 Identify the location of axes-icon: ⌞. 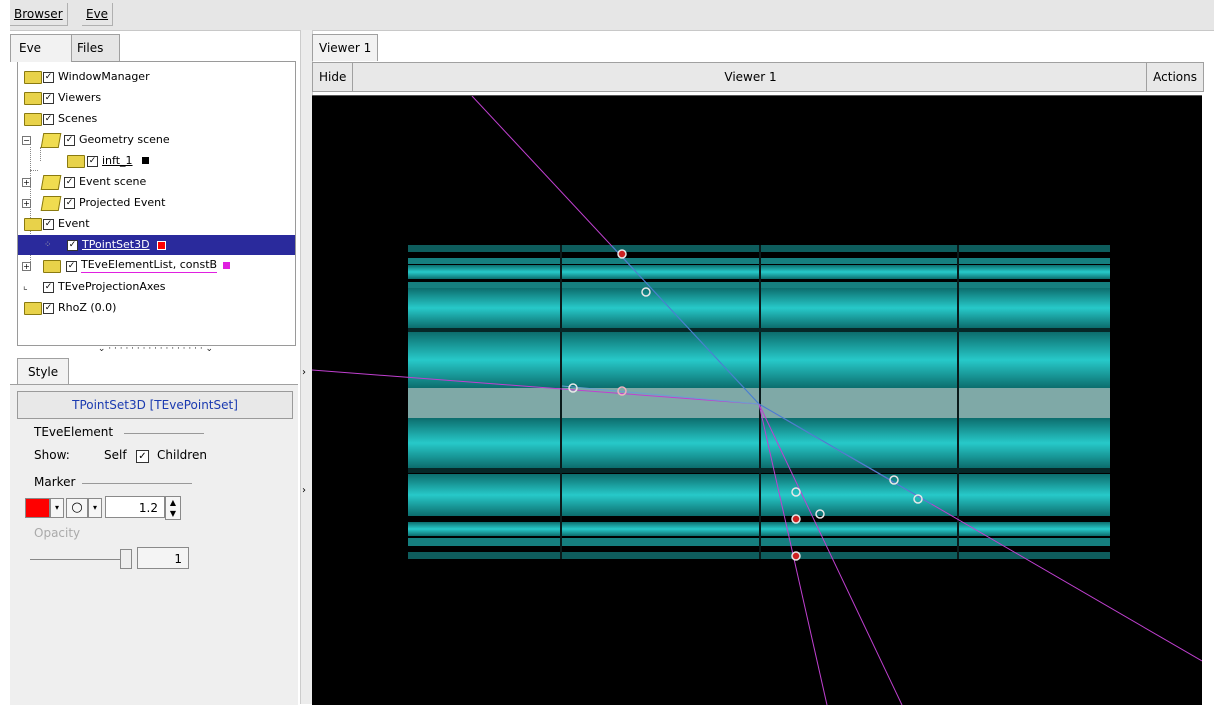
(25, 286).